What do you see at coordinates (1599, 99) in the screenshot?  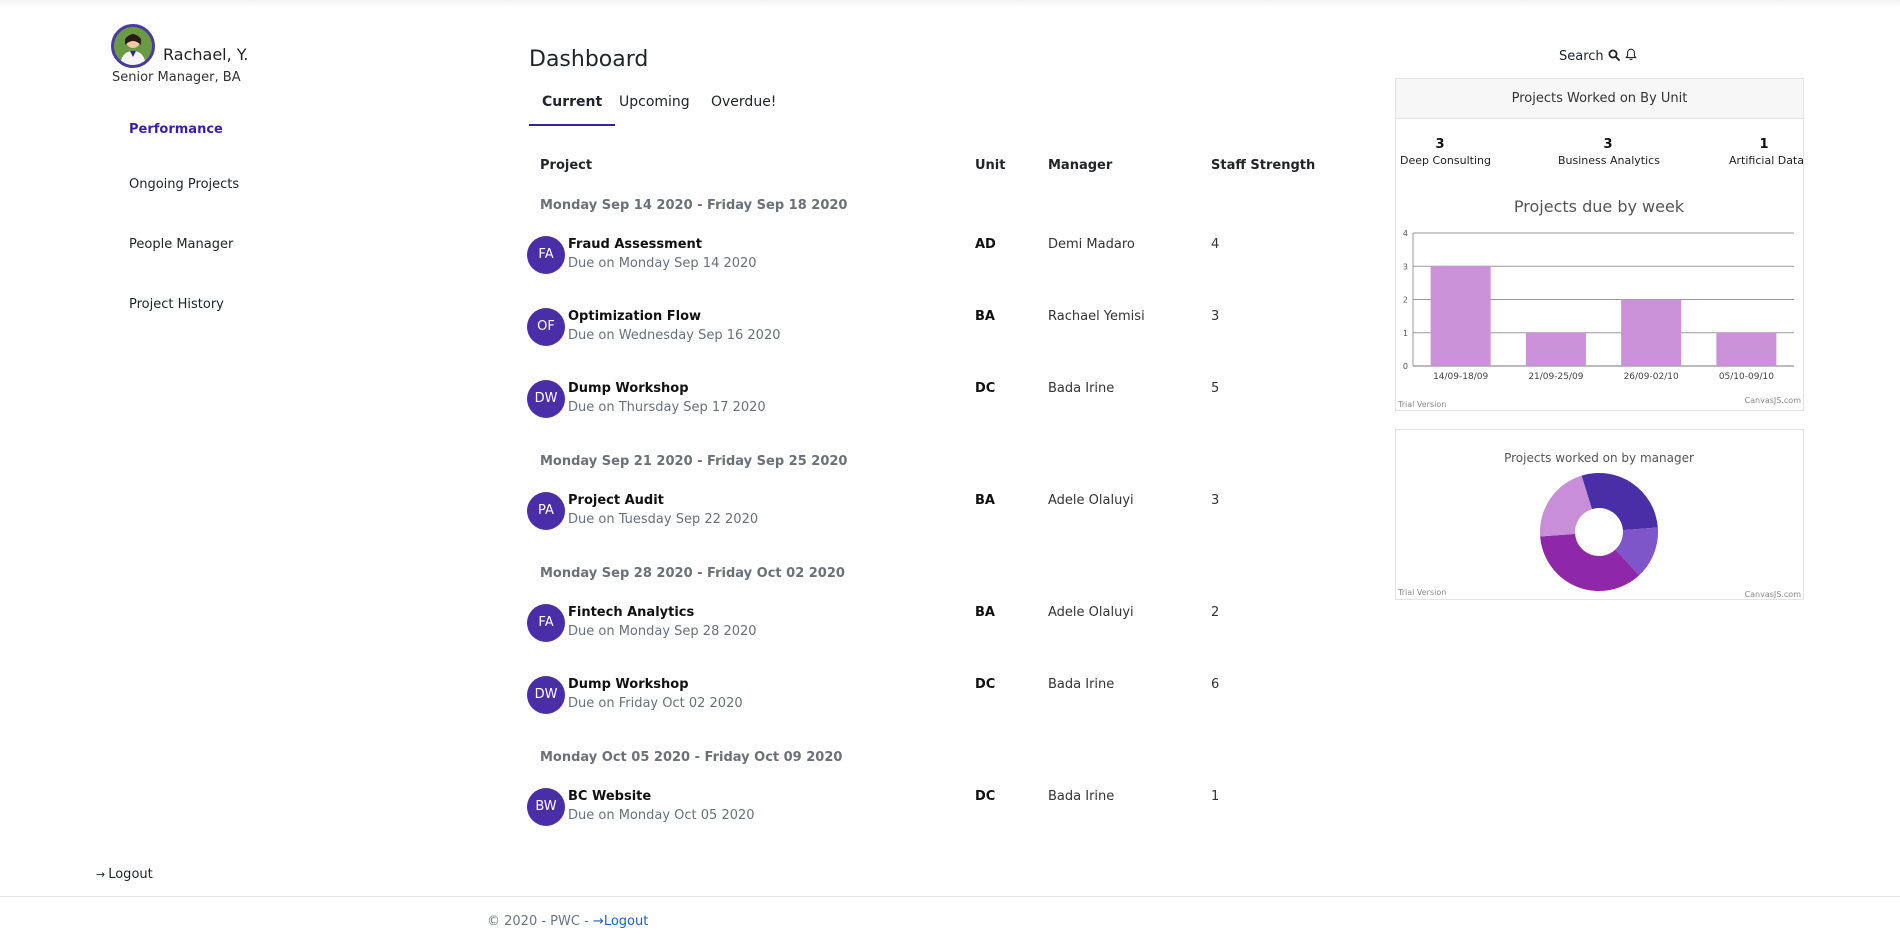 I see `units-card-title: Projects Worked on By Unit` at bounding box center [1599, 99].